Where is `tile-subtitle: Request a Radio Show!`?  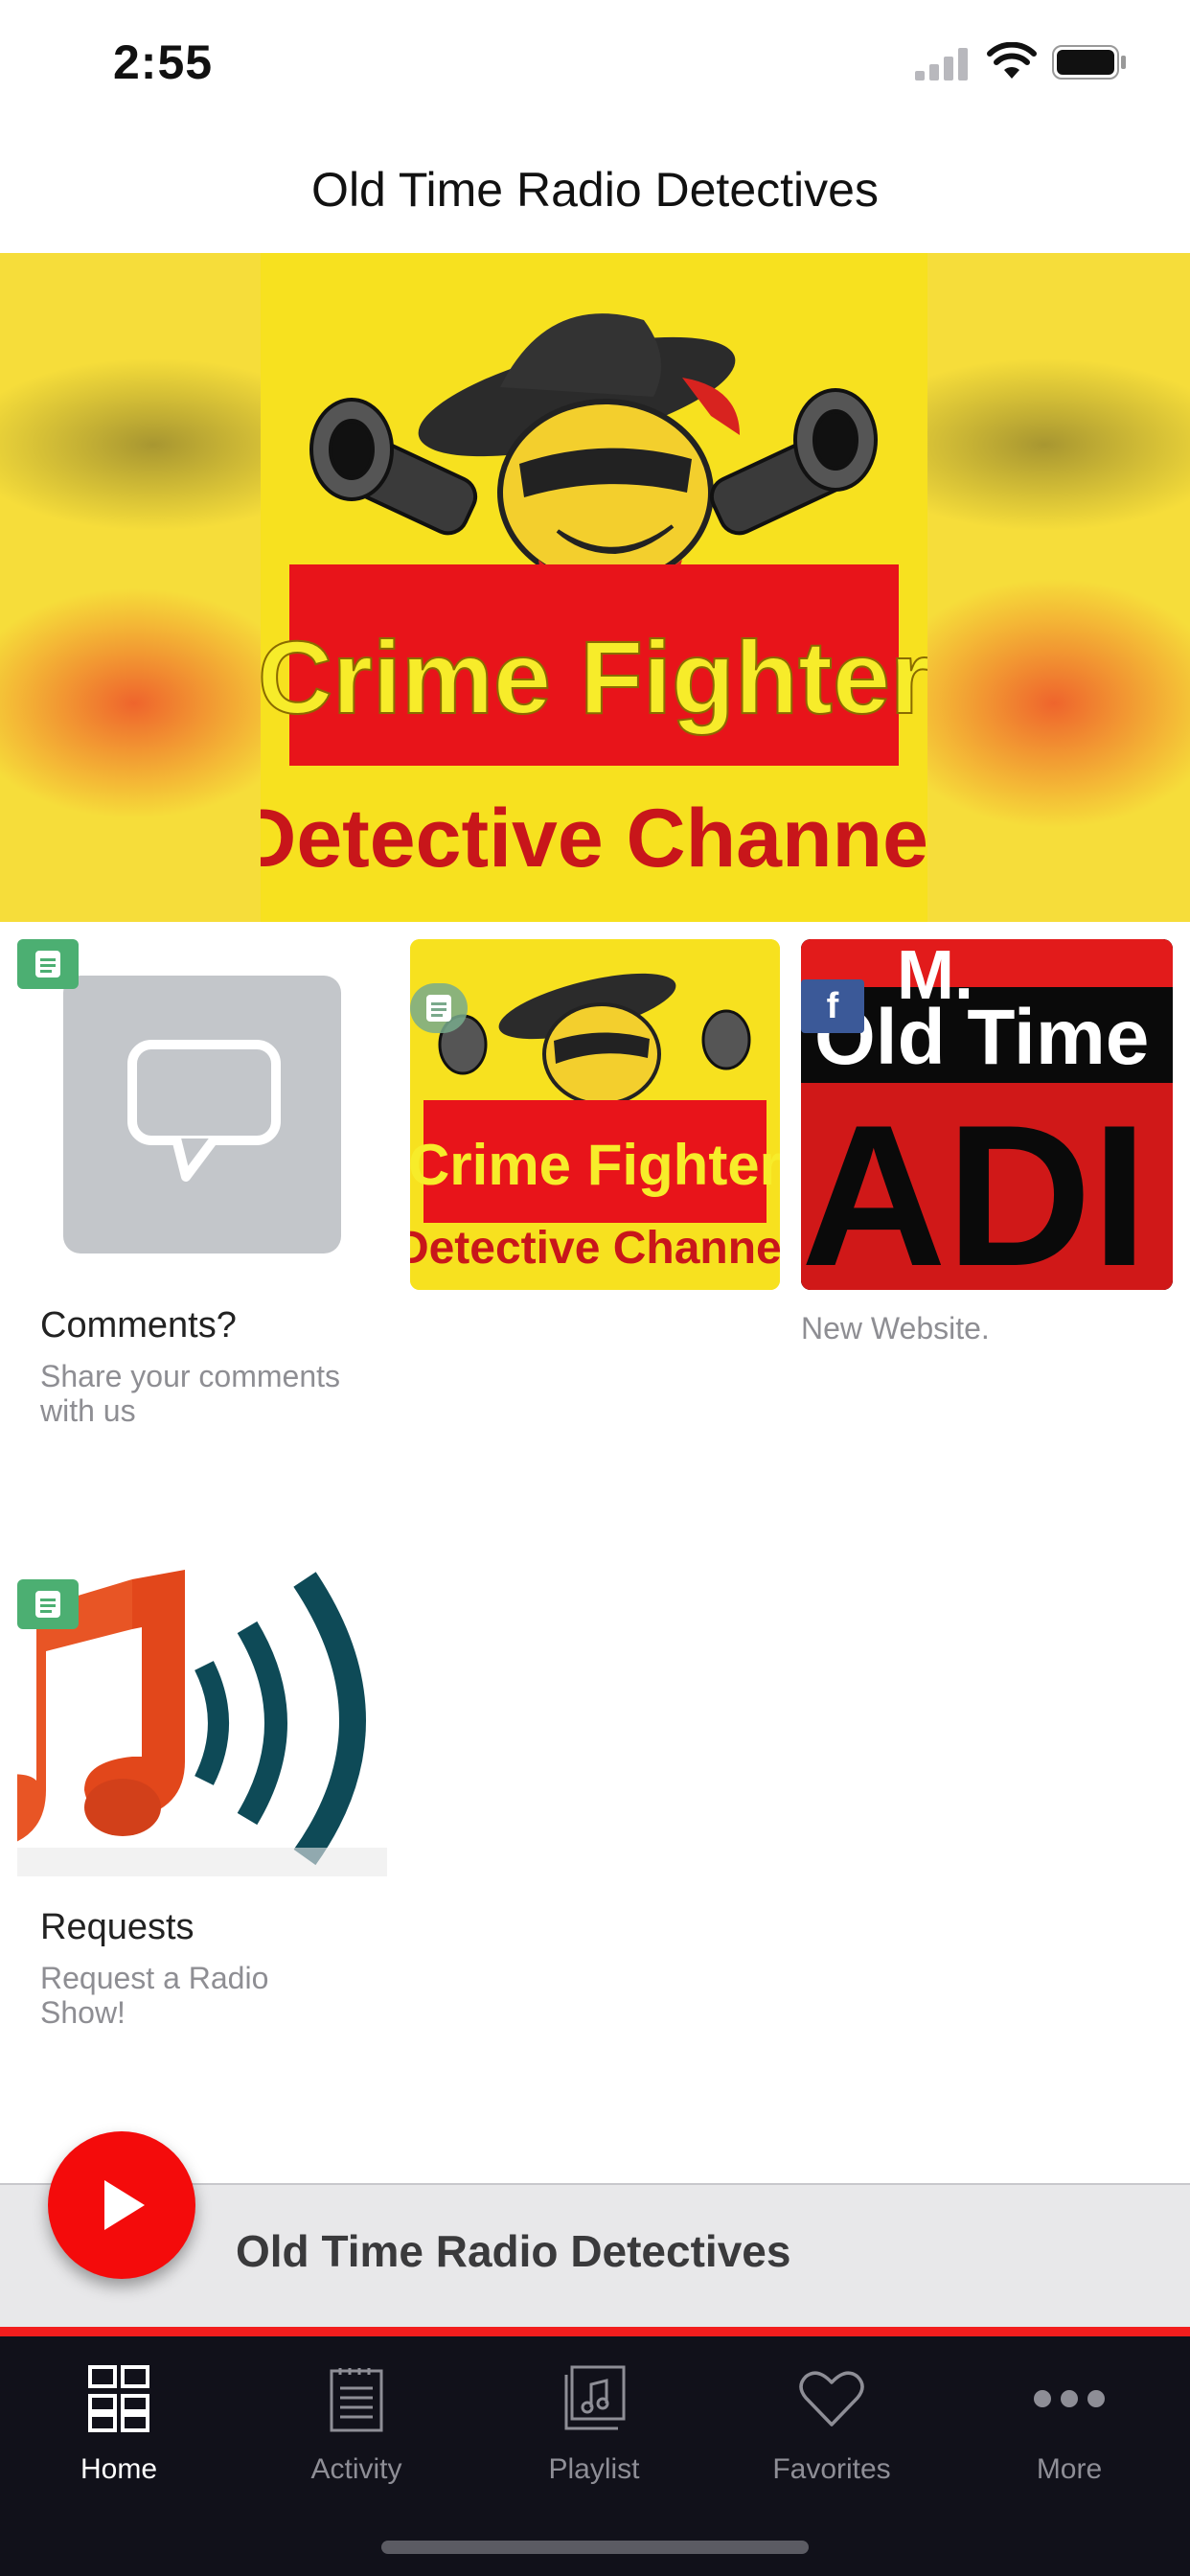
tile-subtitle: Request a Radio Show! is located at coordinates (155, 1996).